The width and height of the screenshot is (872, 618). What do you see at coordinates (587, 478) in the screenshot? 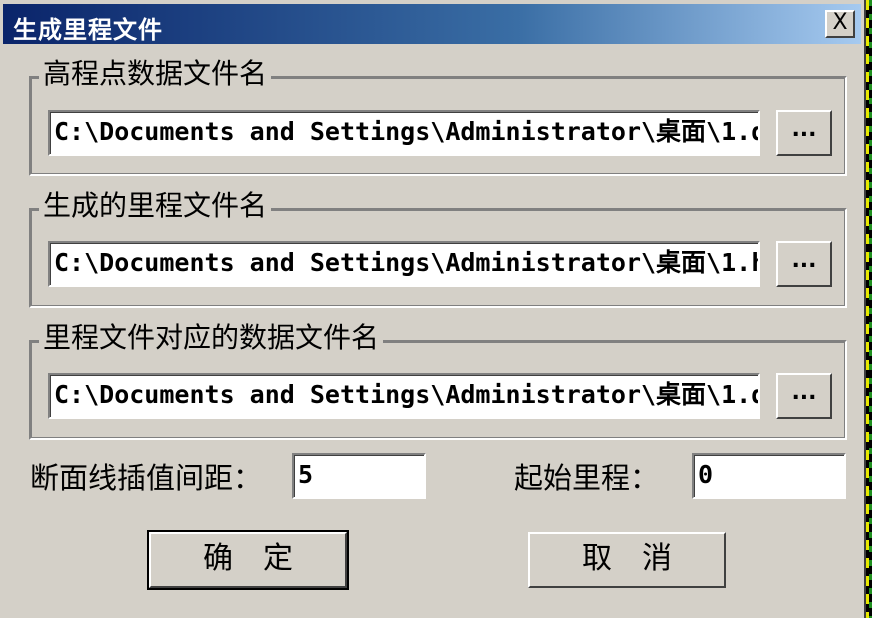
I see `start-mileage-label: 起始里程：` at bounding box center [587, 478].